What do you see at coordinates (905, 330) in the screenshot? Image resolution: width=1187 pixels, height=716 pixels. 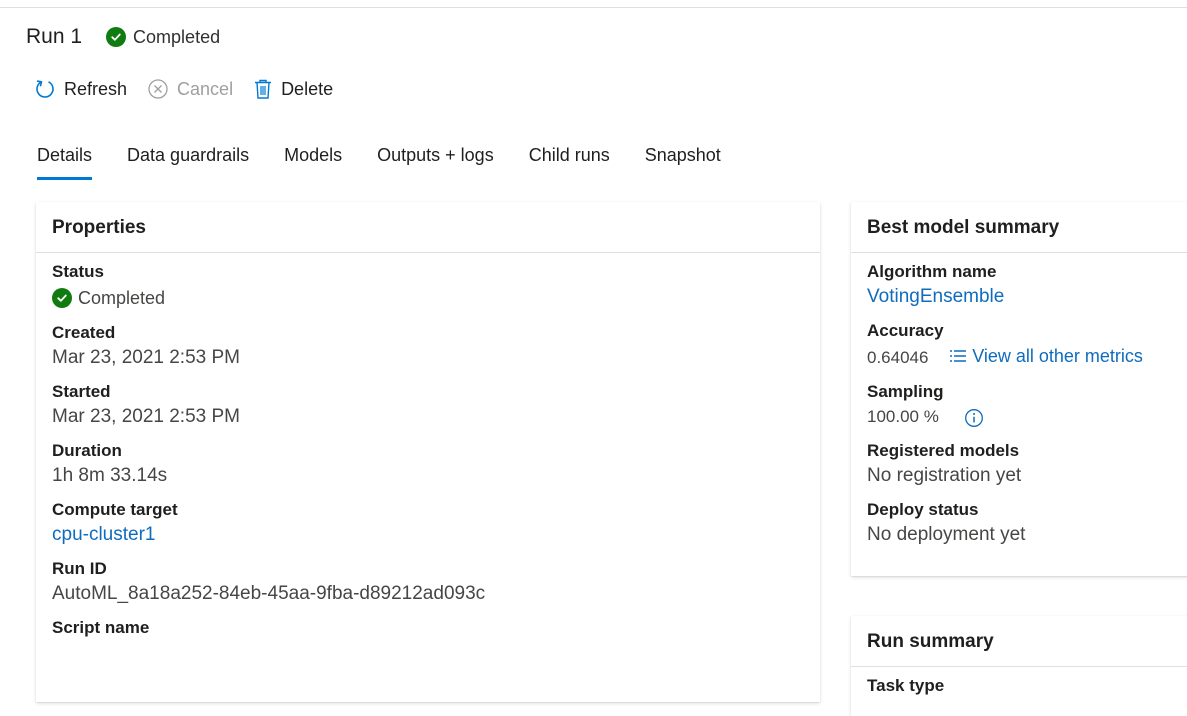 I see `accuracy-label: Accuracy` at bounding box center [905, 330].